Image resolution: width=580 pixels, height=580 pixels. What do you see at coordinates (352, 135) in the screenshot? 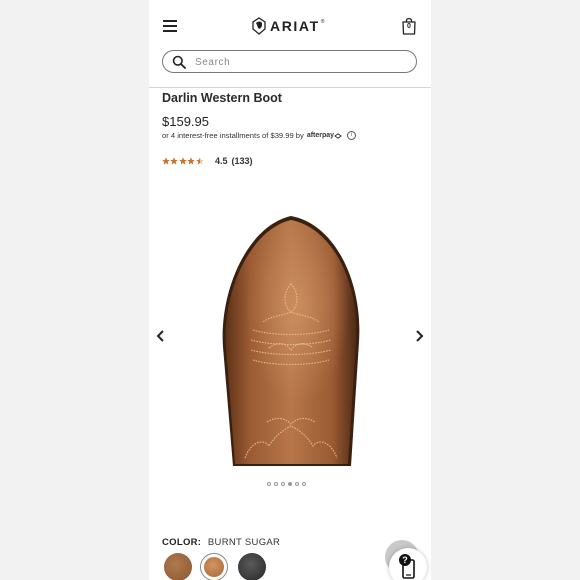
I see `info-icon: i` at bounding box center [352, 135].